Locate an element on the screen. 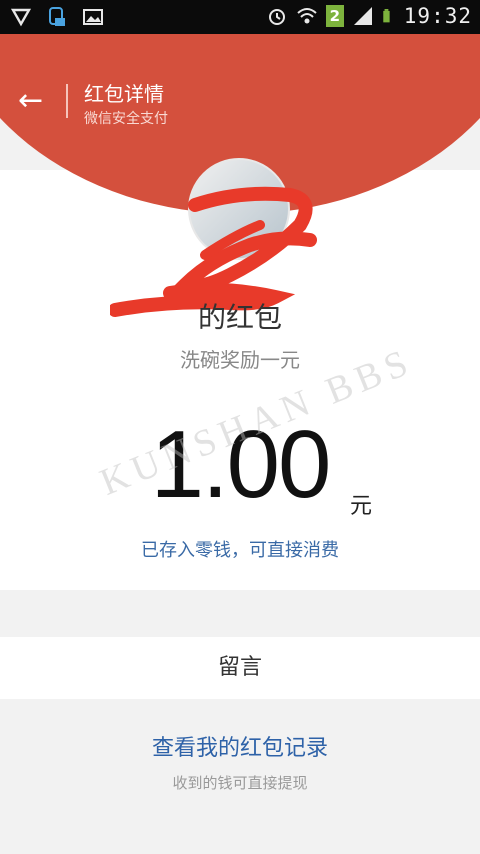 The image size is (480, 854). sender-name: 的红包 is located at coordinates (239, 317).